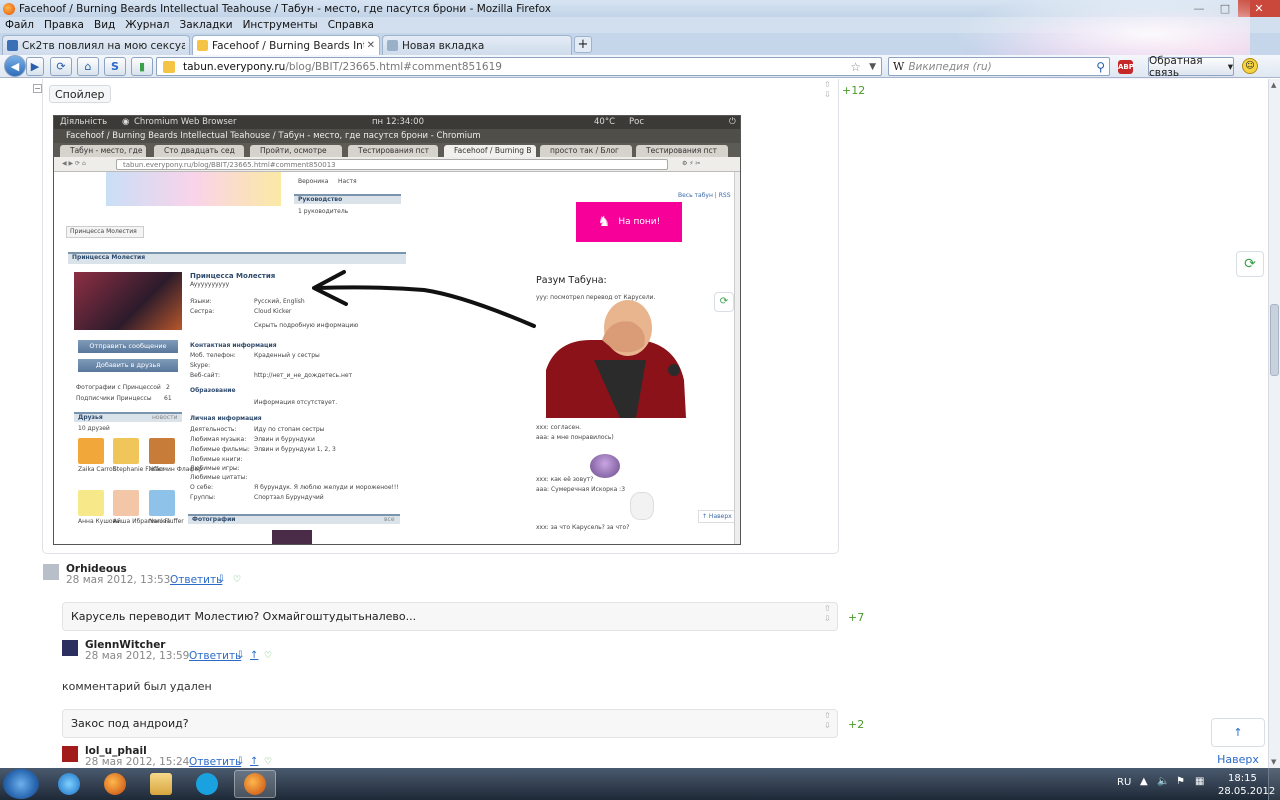 Image resolution: width=1280 pixels, height=800 pixels. I want to click on site-identity-icon, so click(169, 66).